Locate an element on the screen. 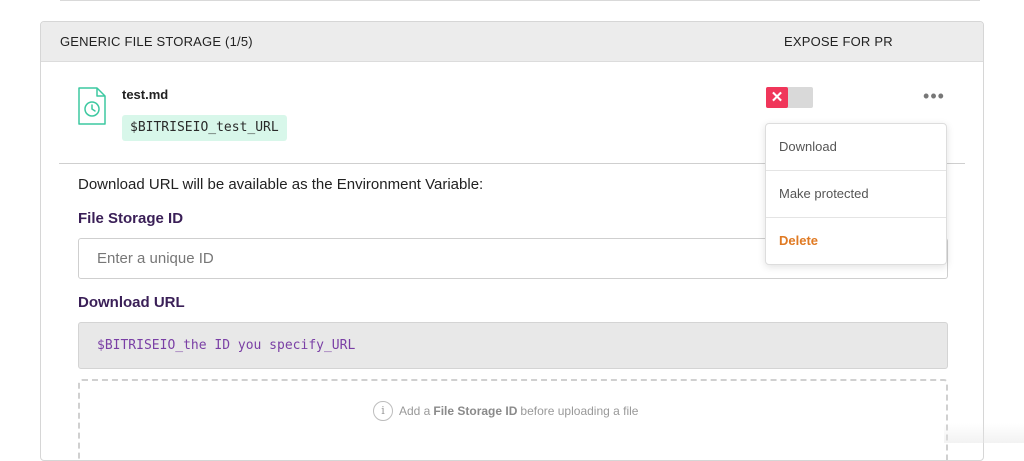 This screenshot has height=461, width=1024. download-url-label: Download URL is located at coordinates (131, 302).